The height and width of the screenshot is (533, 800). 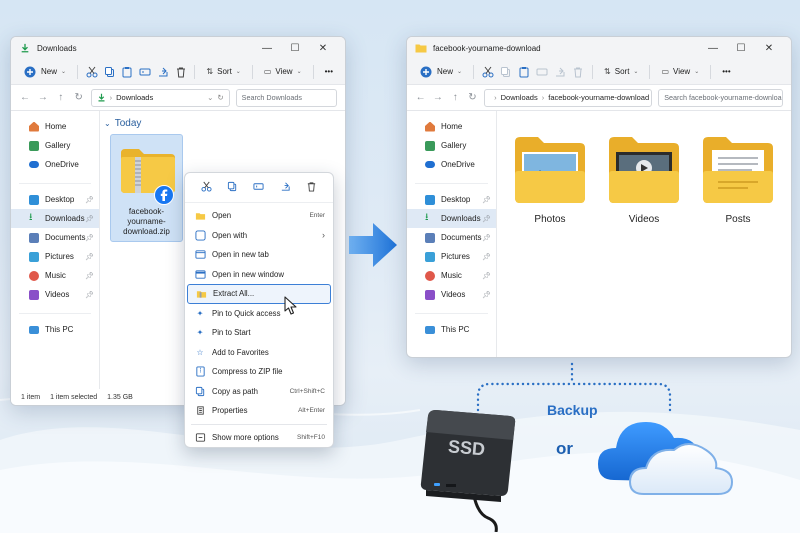 I want to click on menu-item-add-favorites: ☆ Add to Favorites, so click(x=259, y=353).